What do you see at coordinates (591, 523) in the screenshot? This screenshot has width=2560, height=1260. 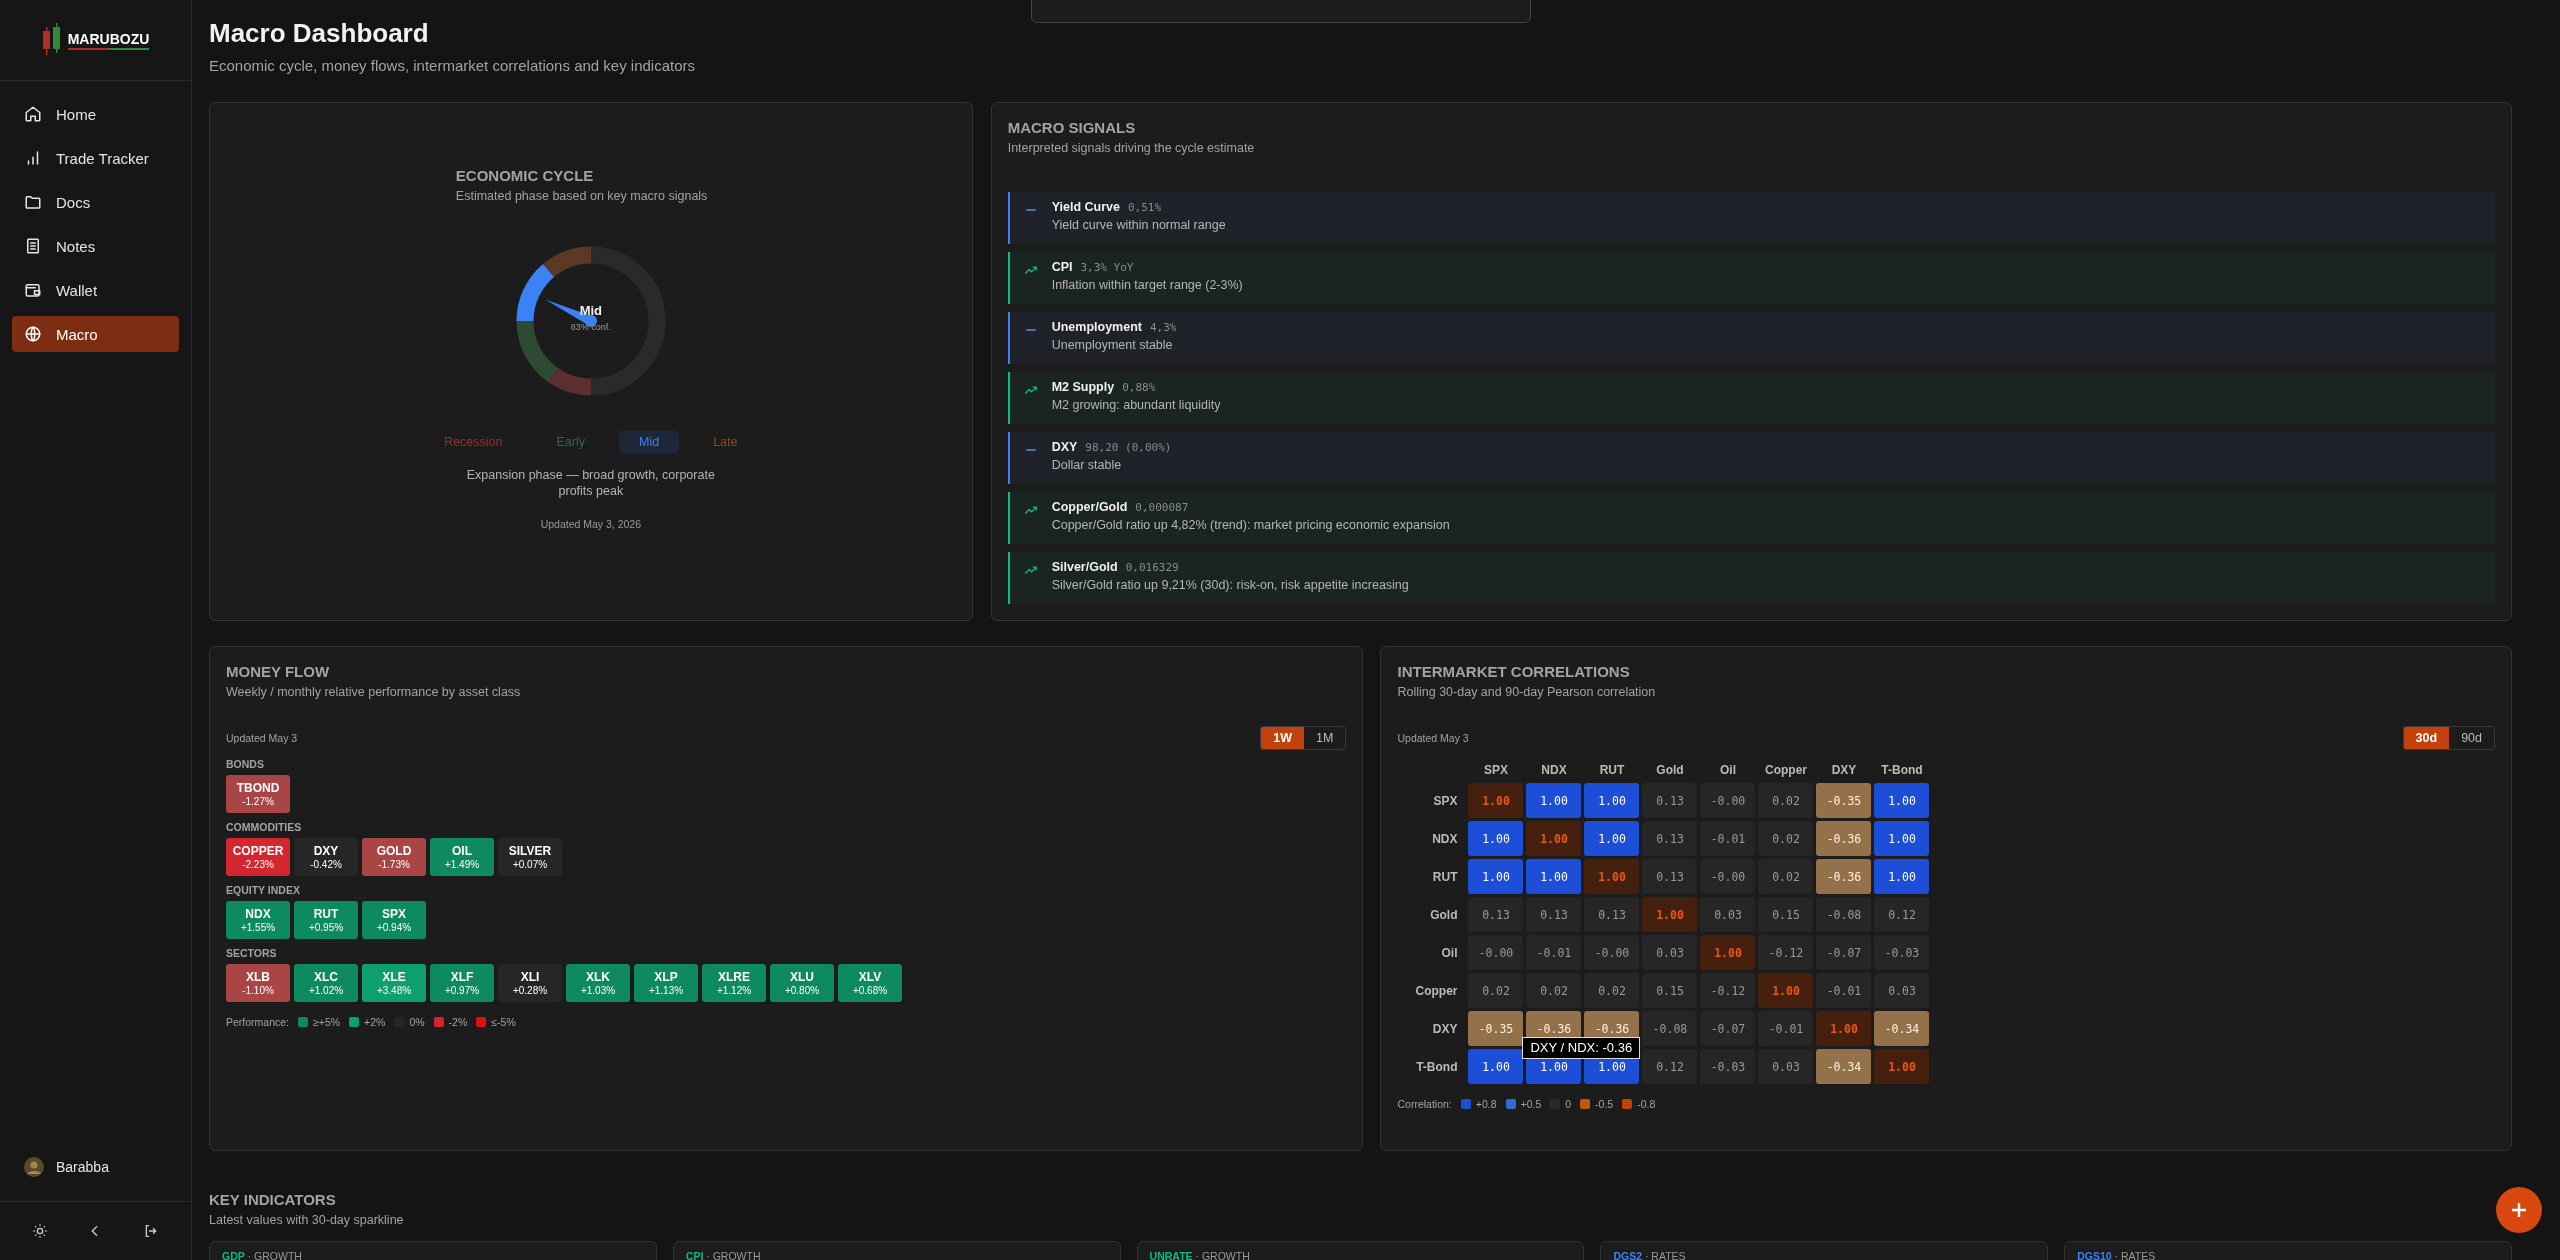 I see `updated-date: Updated May 3, 2026` at bounding box center [591, 523].